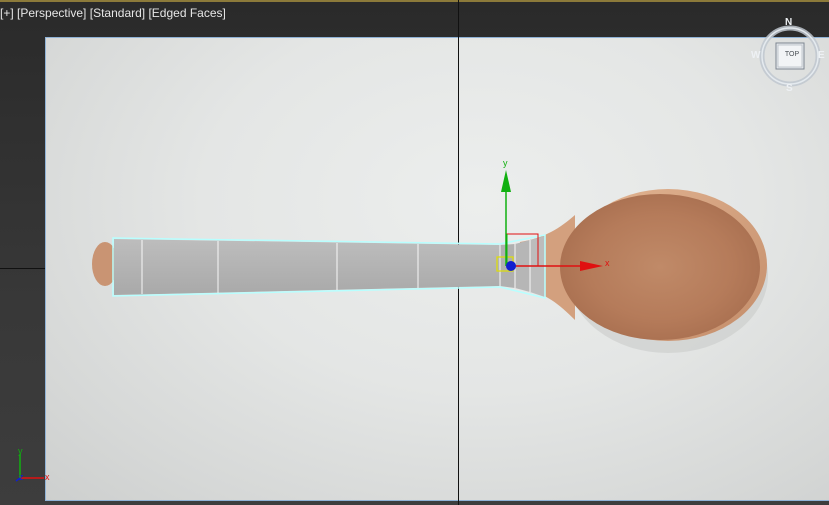  Describe the element at coordinates (21, 477) in the screenshot. I see `tripod-z-label: z` at that location.